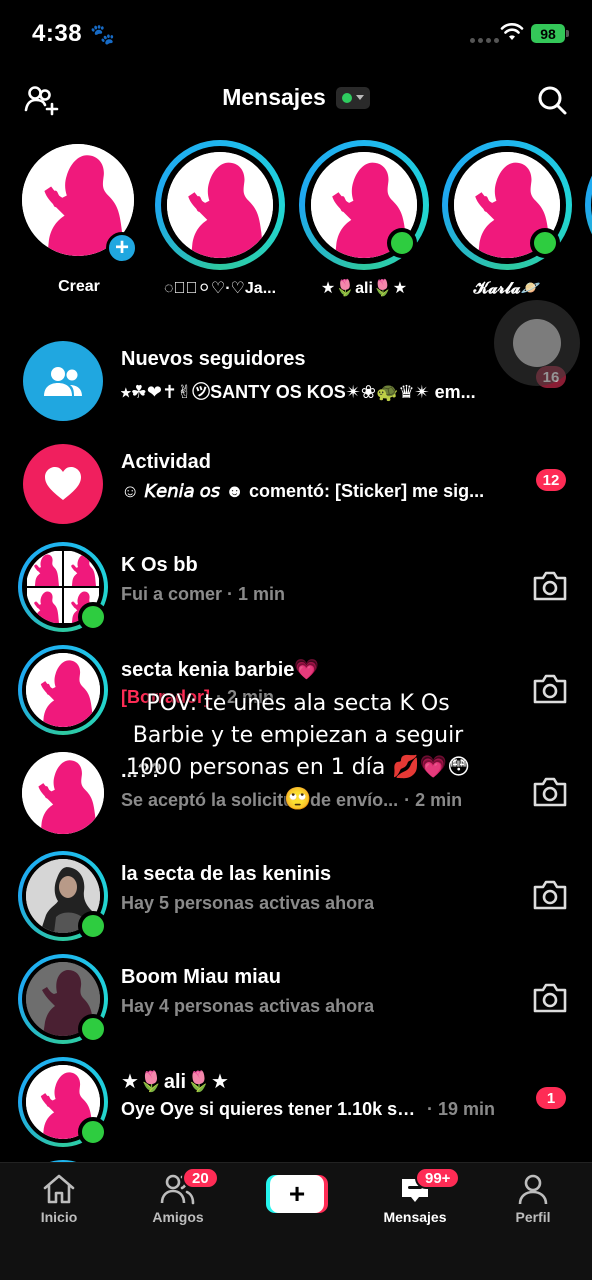  What do you see at coordinates (296, 225) in the screenshot?
I see `stories-row: + Crear ◌⃝⍝⚪︎♡·♡Ja... ★🌷ali🌷★ 𝓚𝓪𝓻𝓵𝓪🪐` at bounding box center [296, 225].